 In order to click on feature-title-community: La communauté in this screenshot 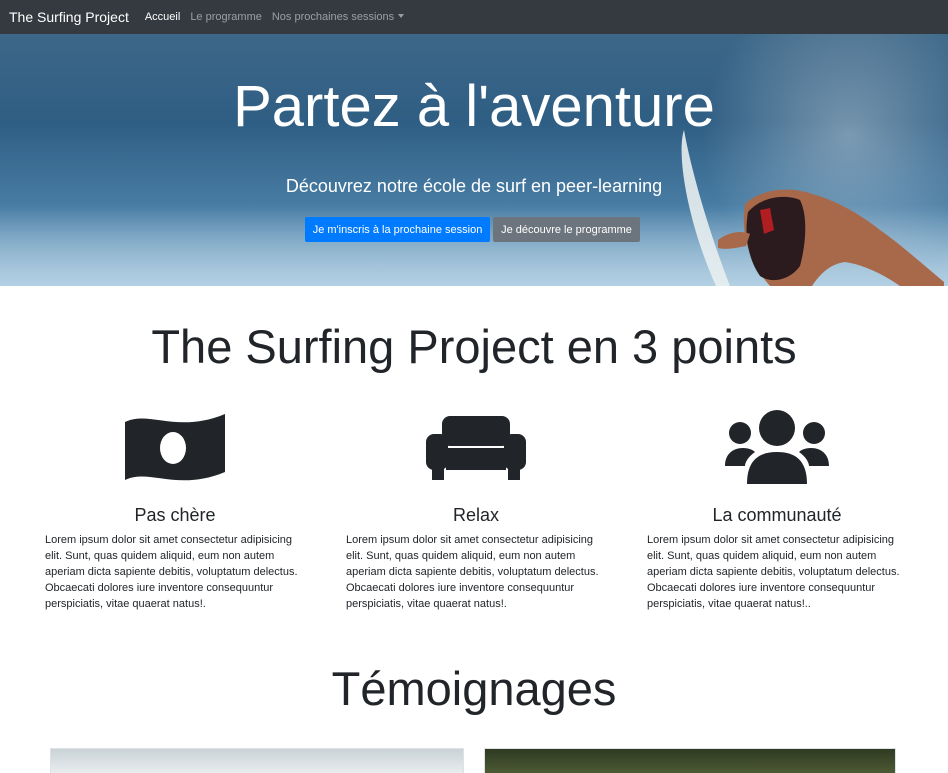, I will do `click(777, 515)`.